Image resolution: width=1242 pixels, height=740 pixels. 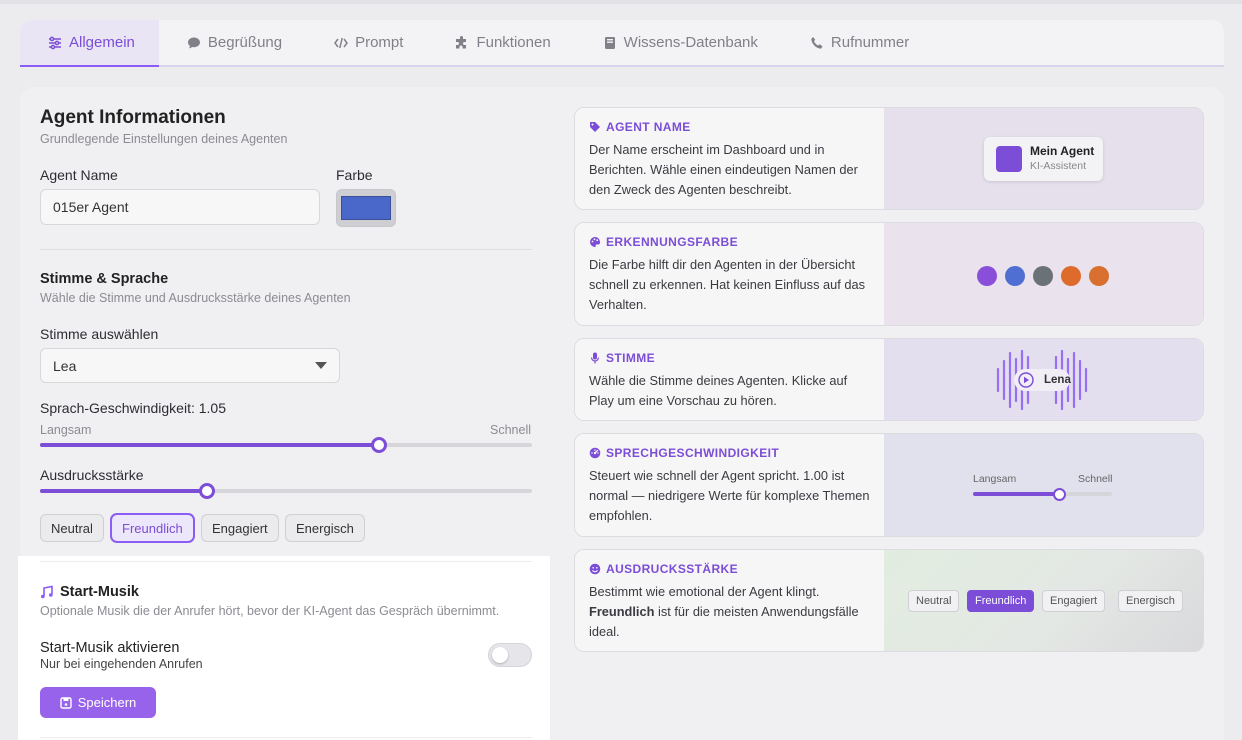 I want to click on section-title-voice: Stimme & Sprache, so click(x=104, y=279).